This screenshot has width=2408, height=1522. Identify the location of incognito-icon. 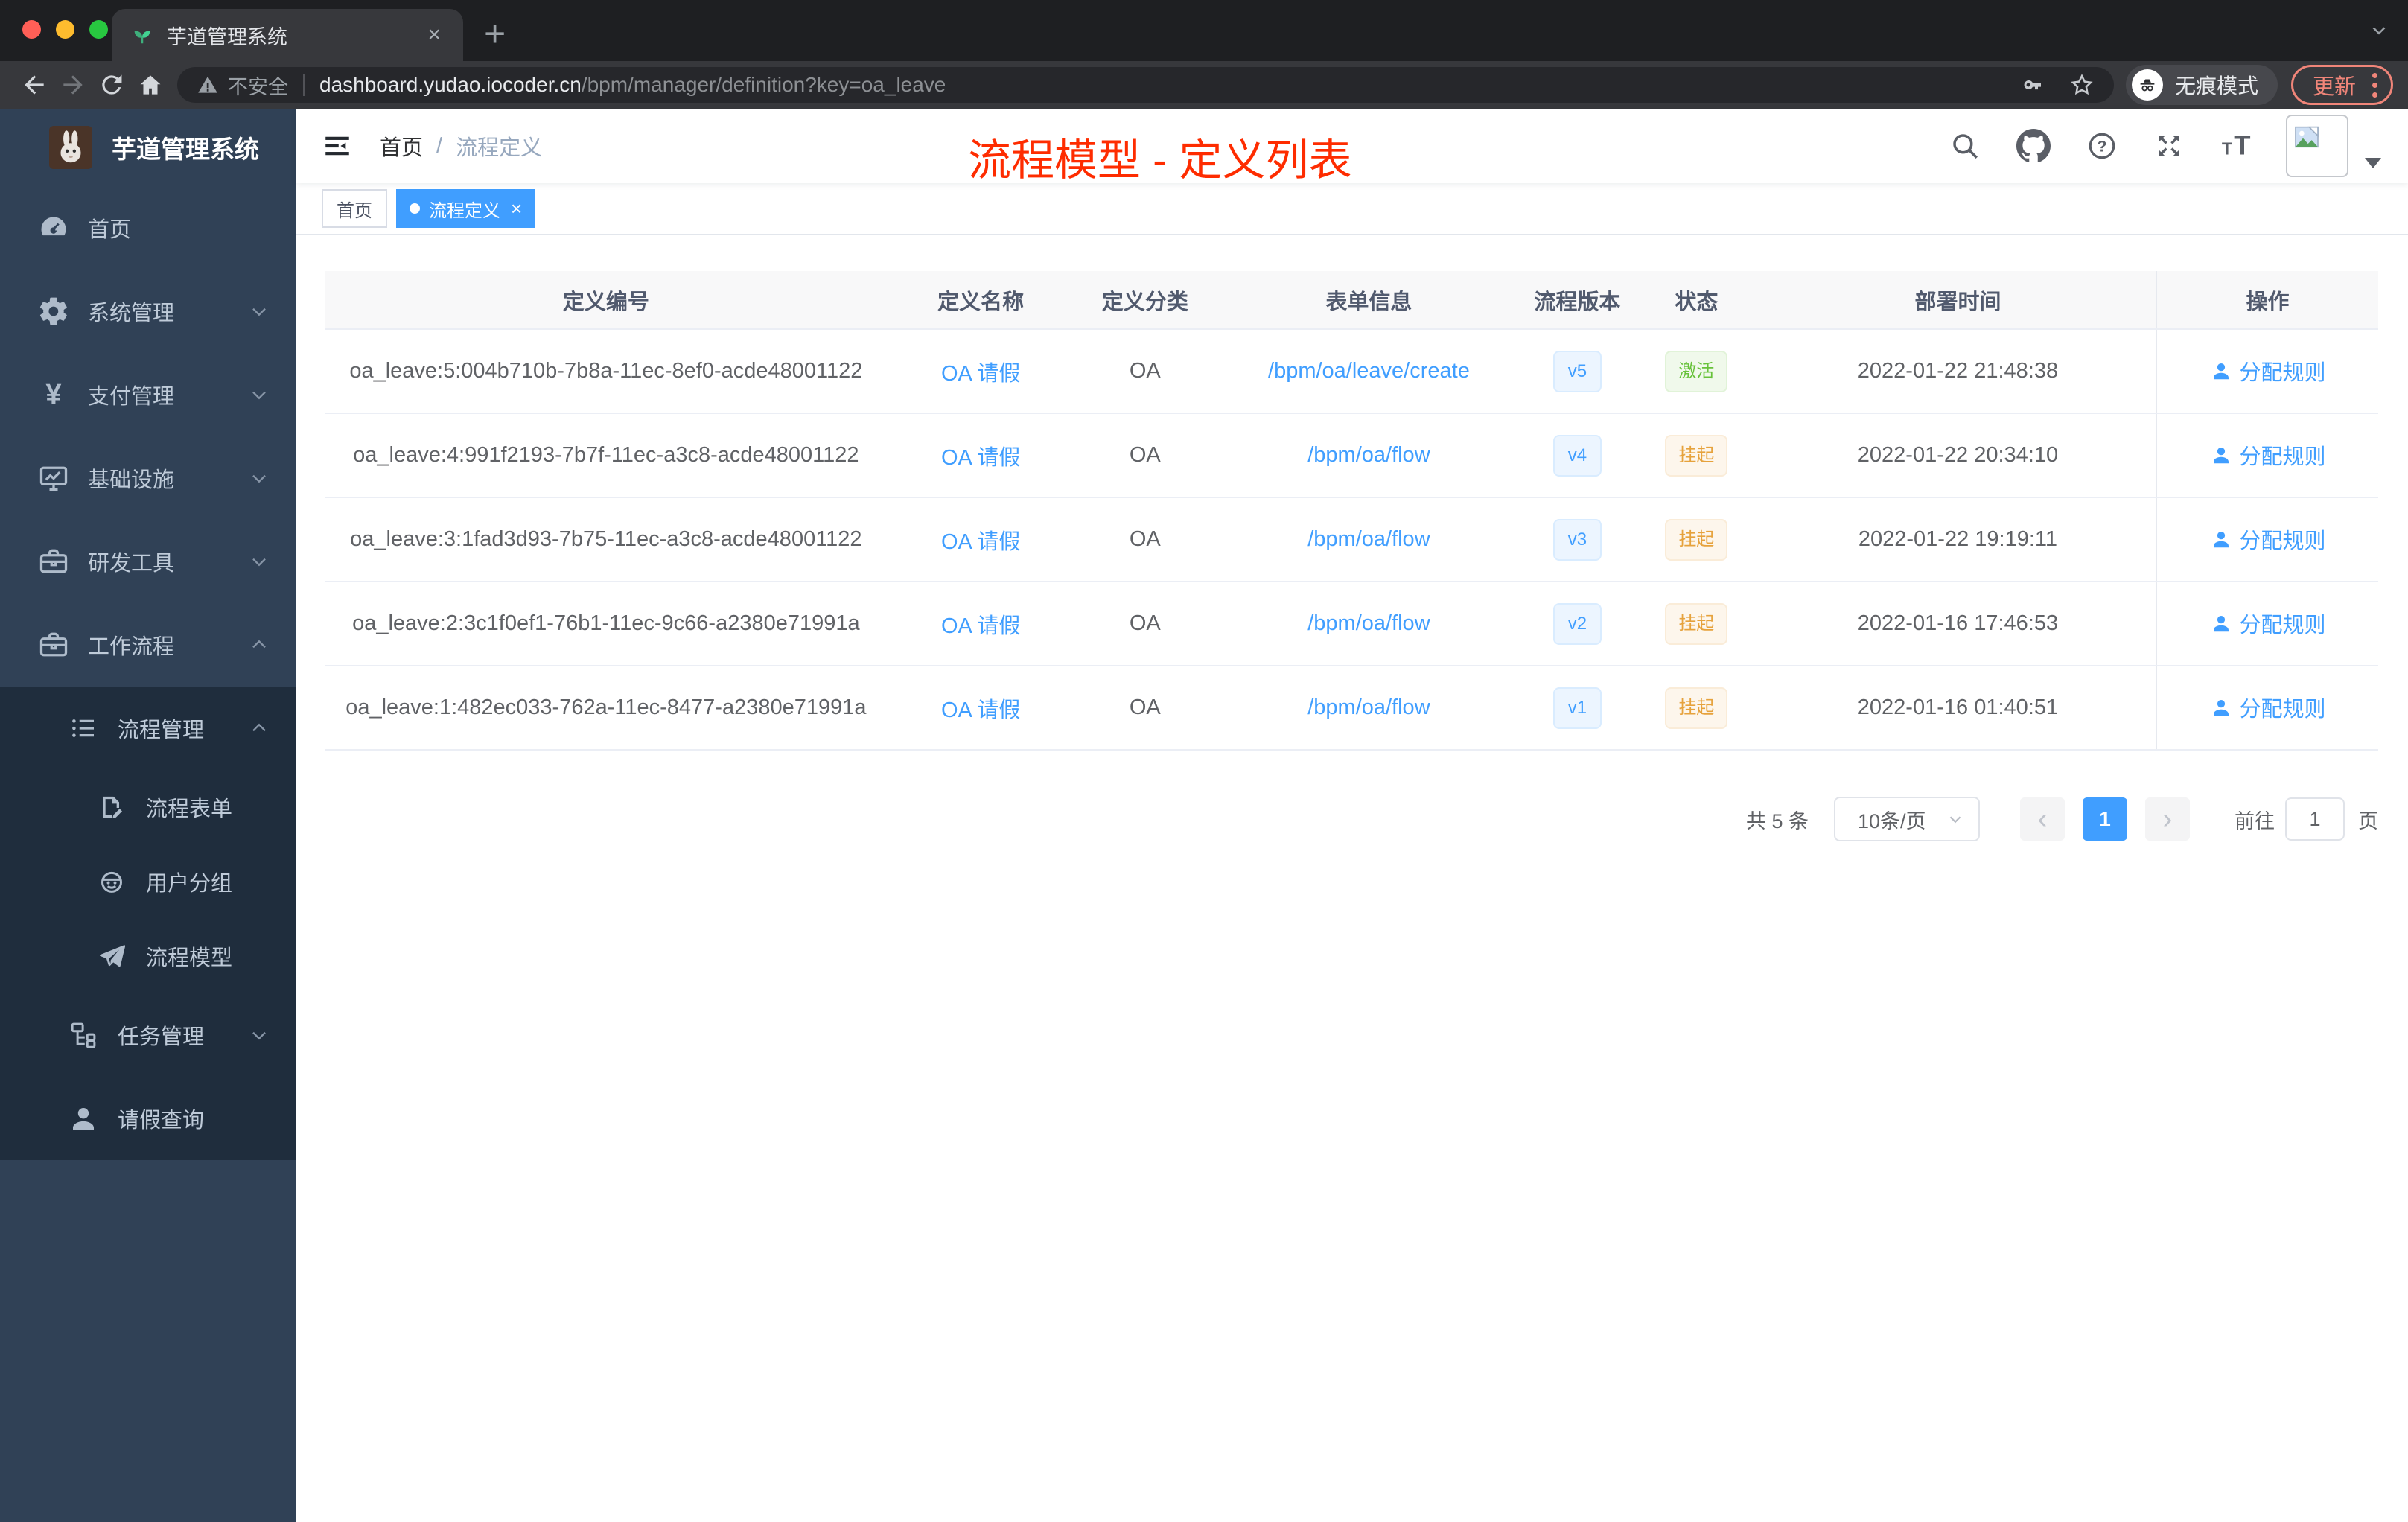
(2147, 85).